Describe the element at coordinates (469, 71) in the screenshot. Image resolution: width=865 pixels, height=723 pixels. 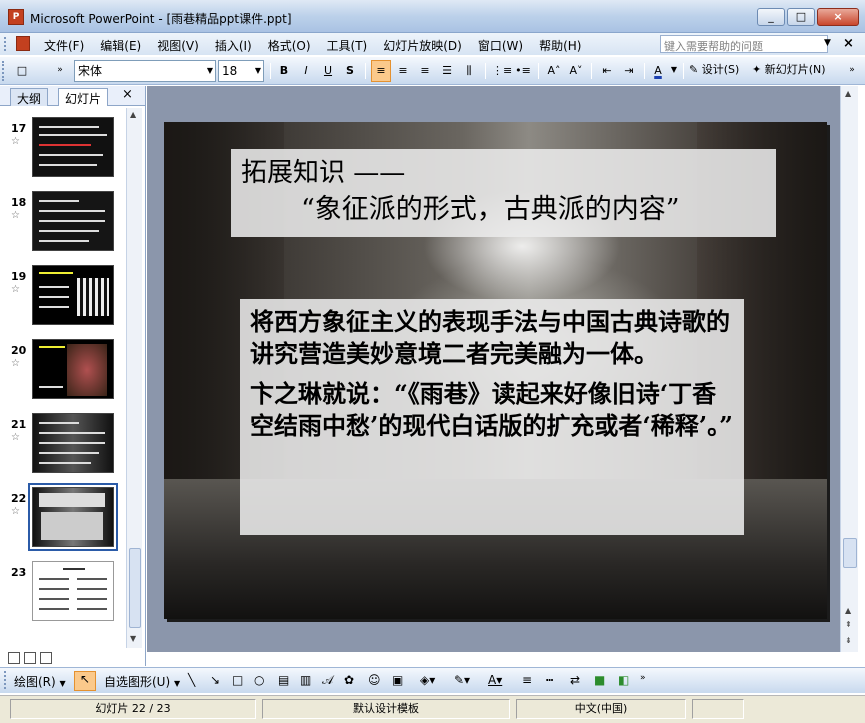
I see `distribute-icon: ⫼` at that location.